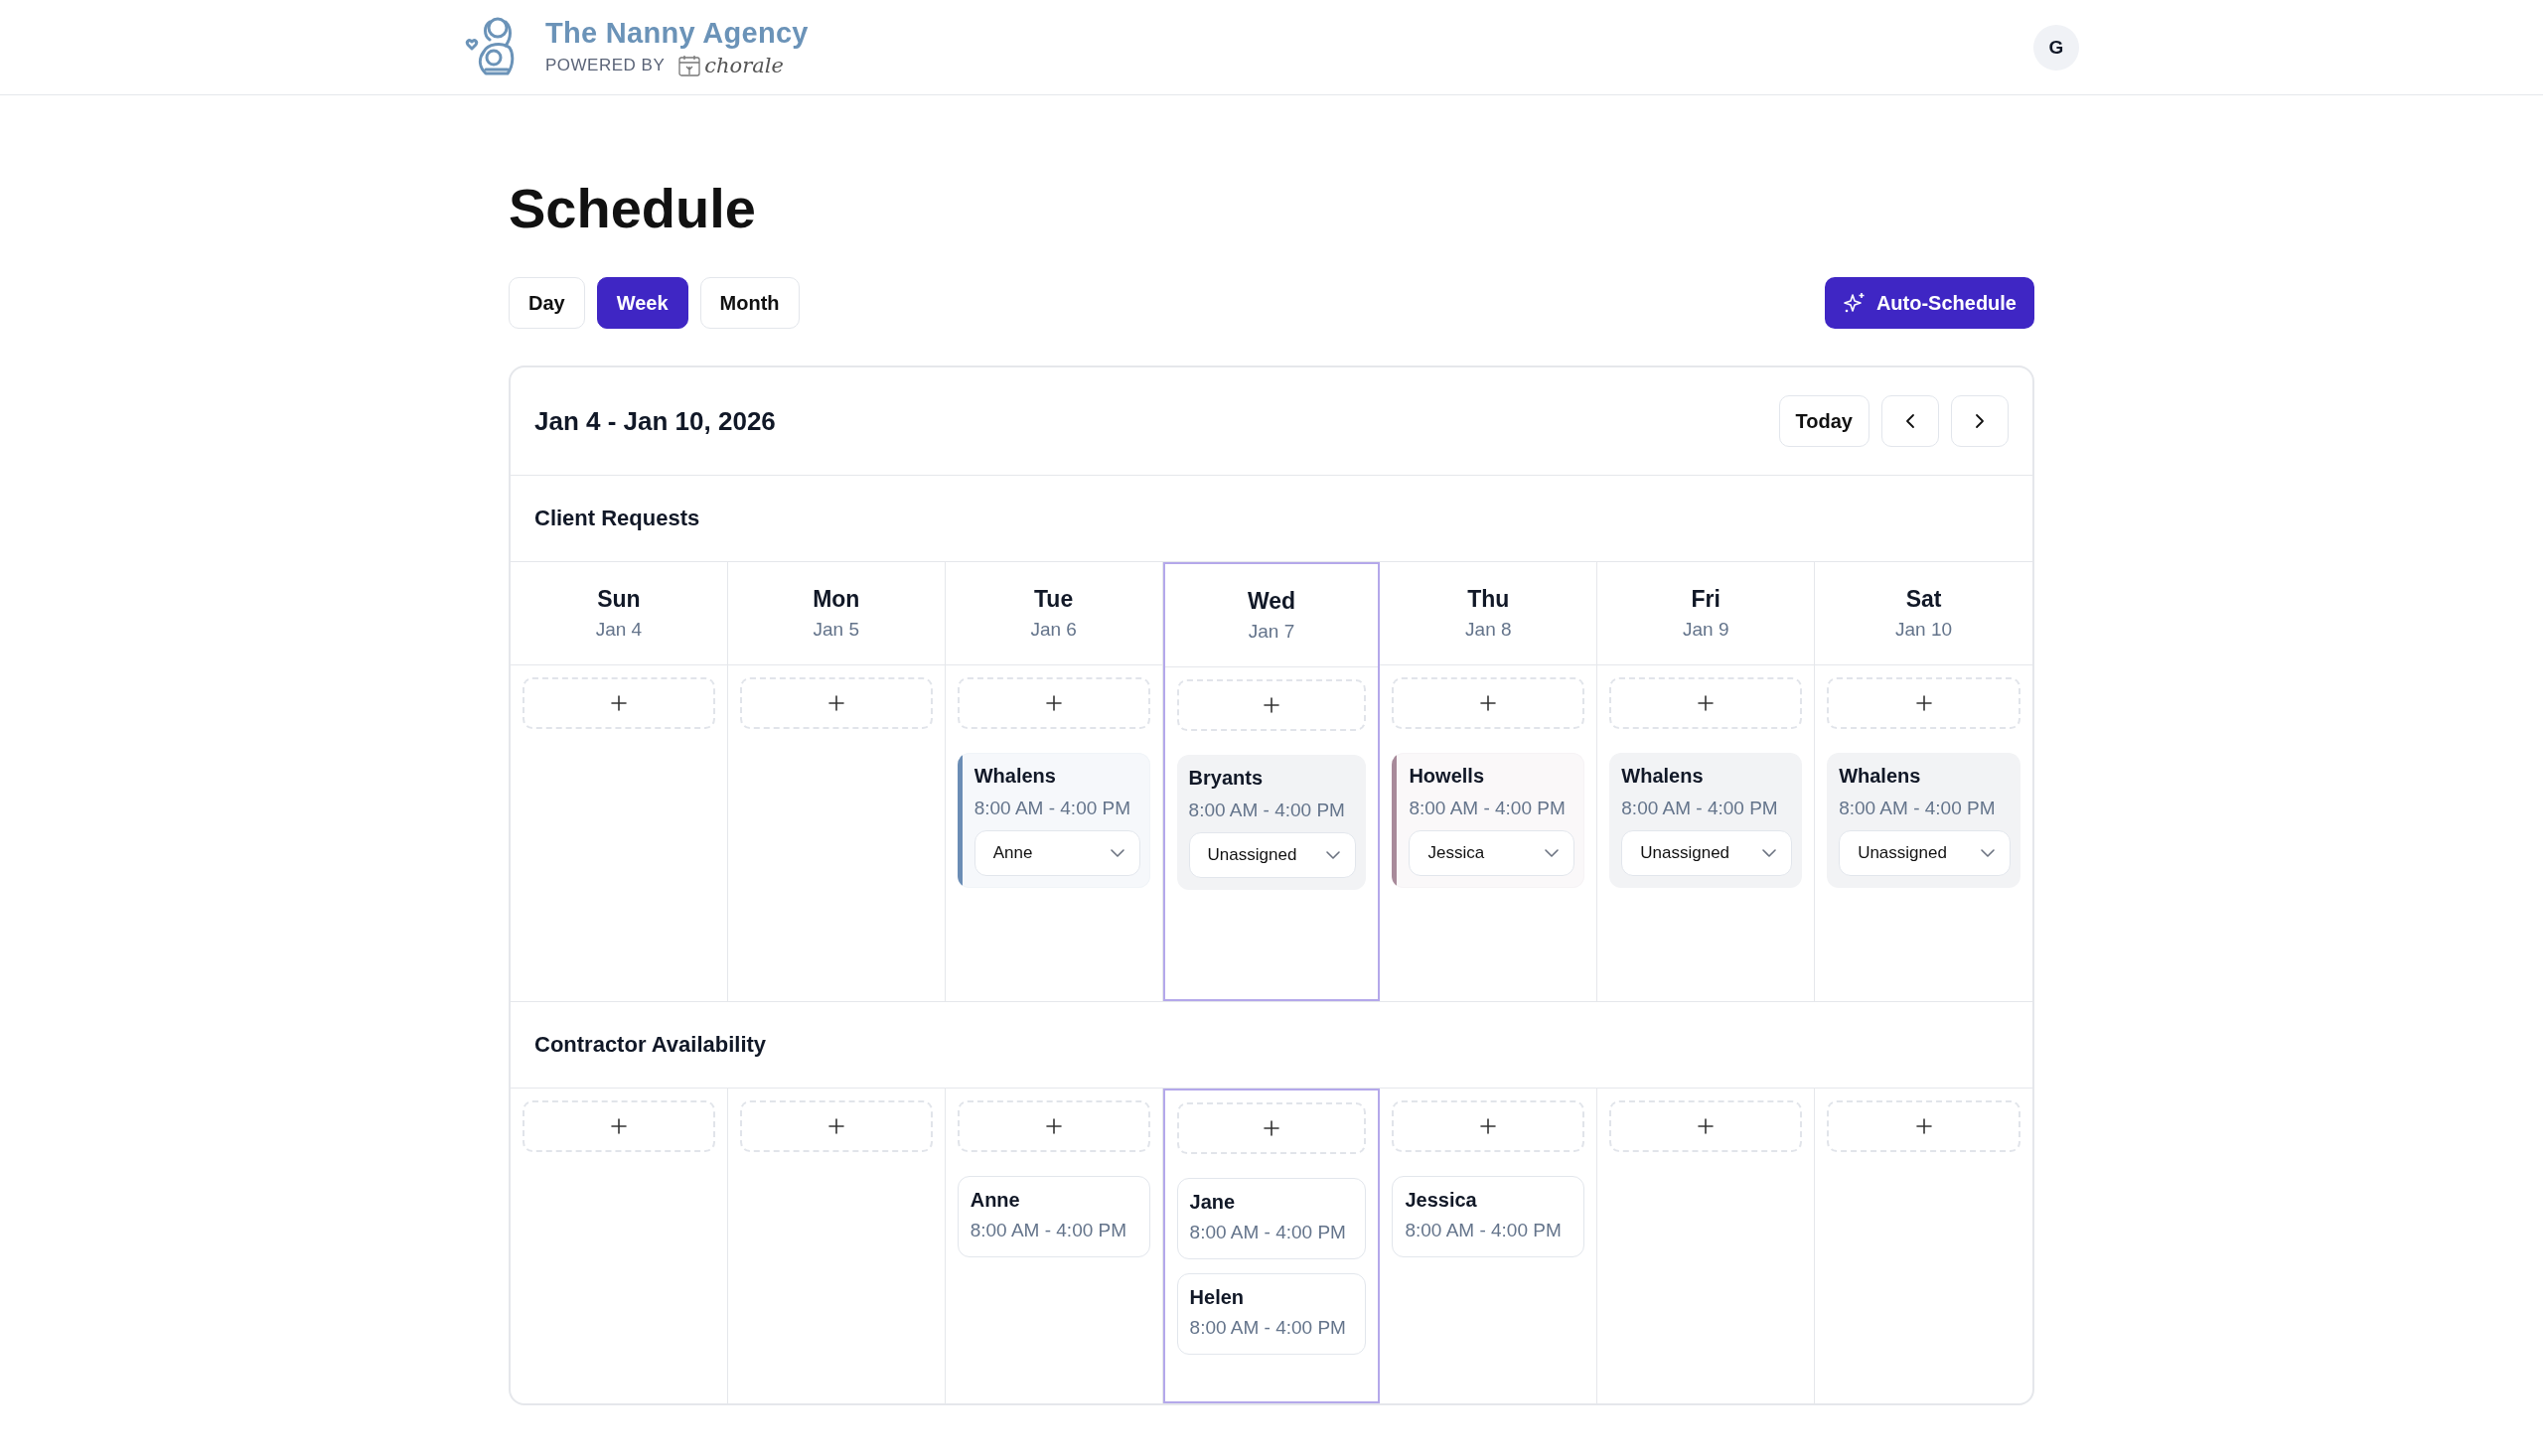 This screenshot has width=2543, height=1456. I want to click on contractor-name: Anne, so click(995, 1201).